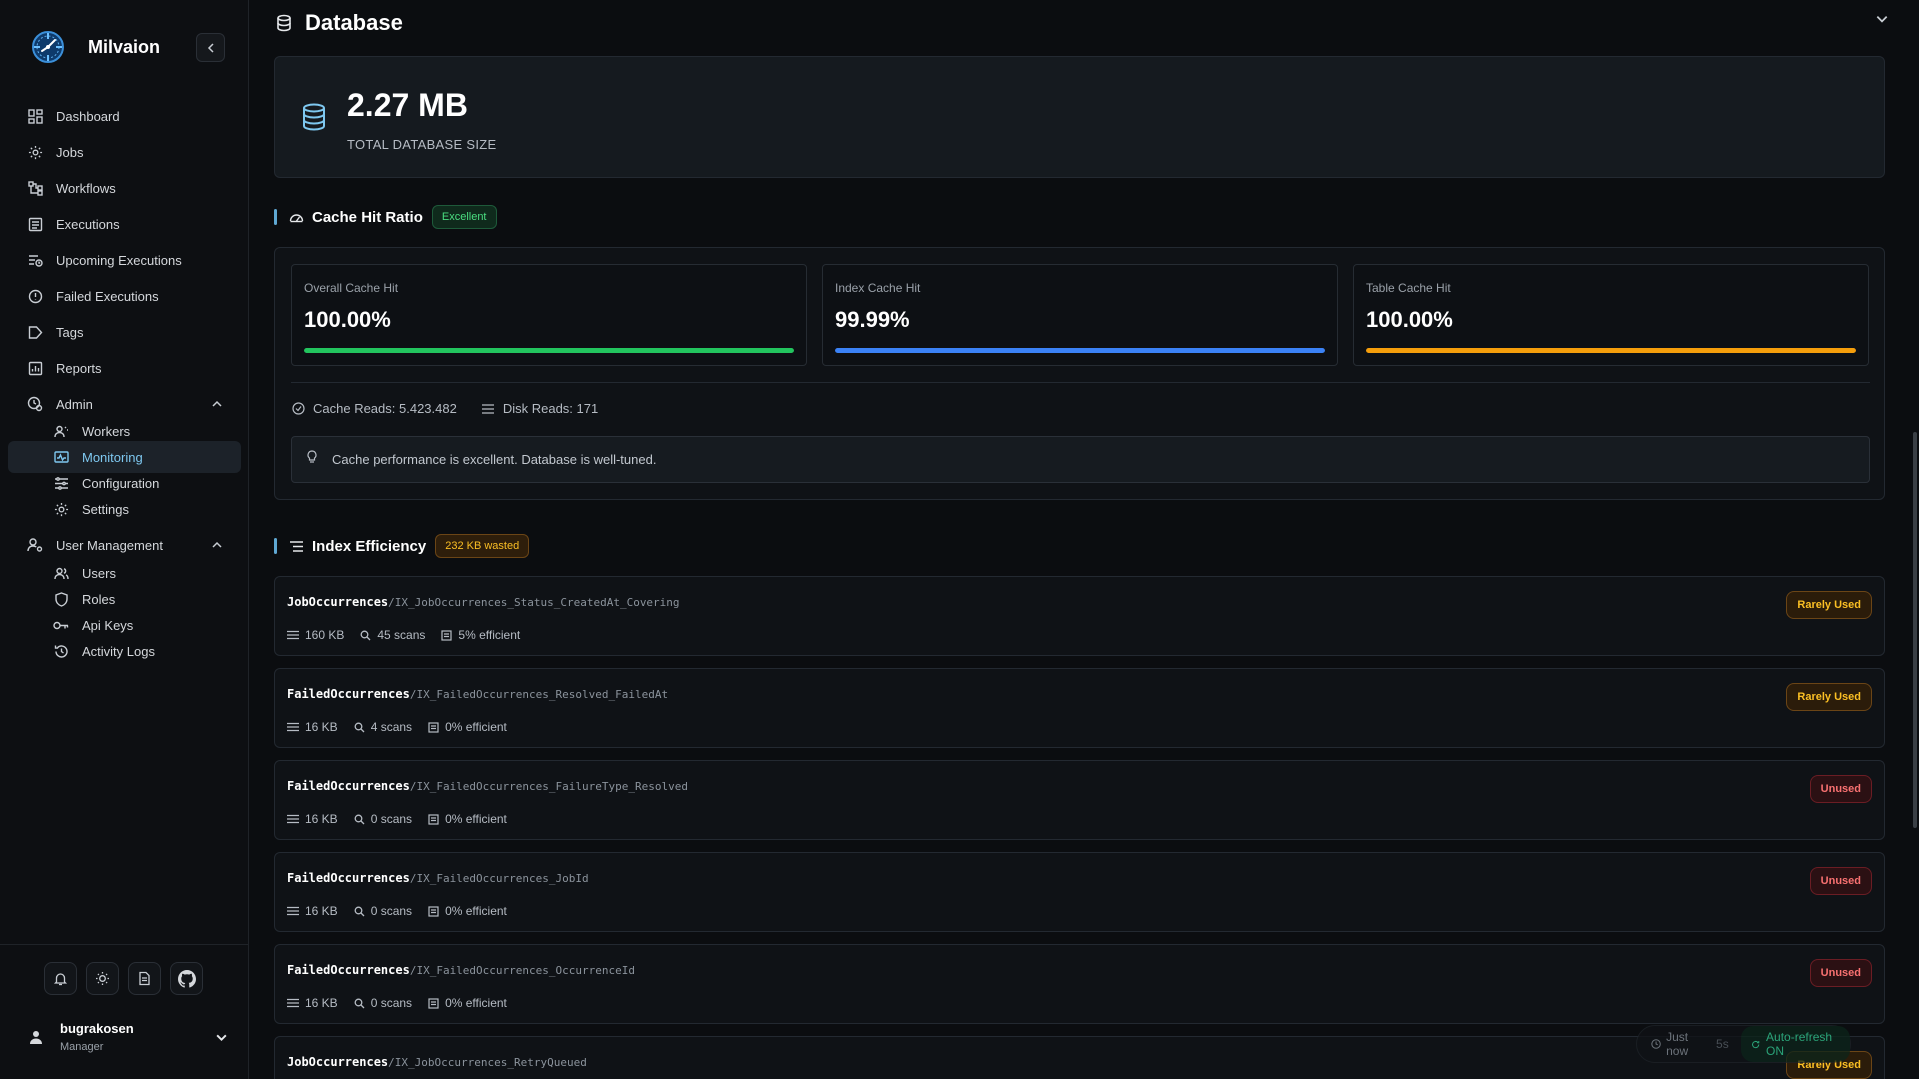 The image size is (1919, 1079). I want to click on chevron-down-icon, so click(221, 1038).